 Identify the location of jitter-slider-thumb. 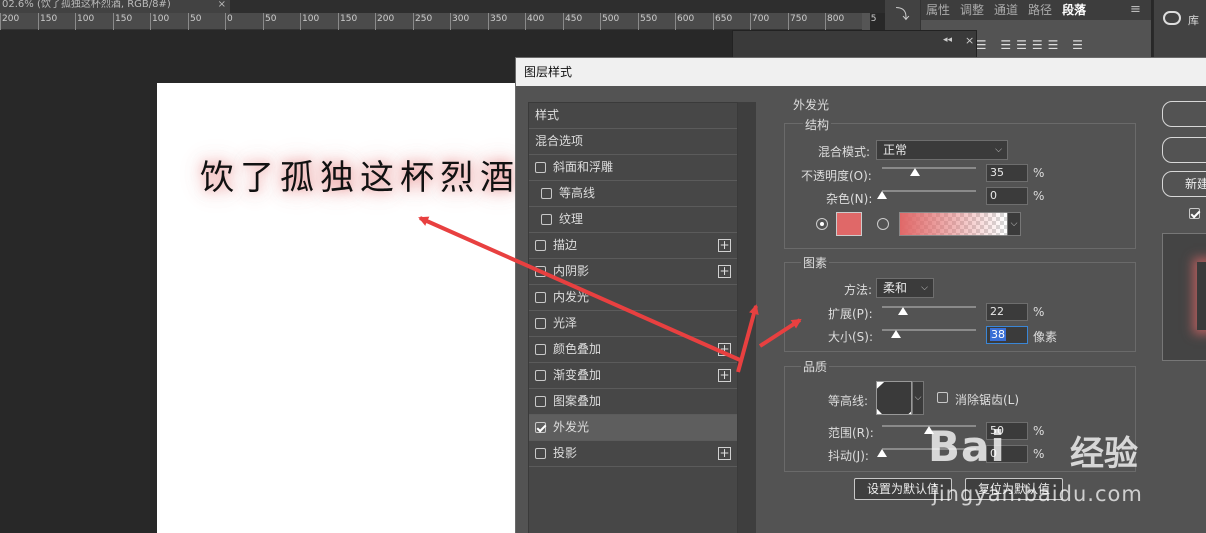
(882, 453).